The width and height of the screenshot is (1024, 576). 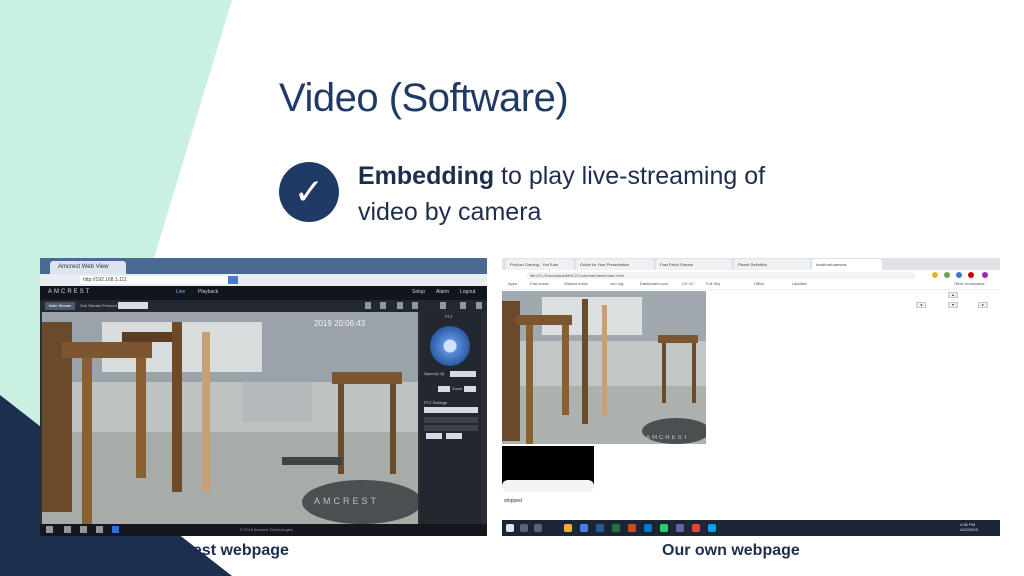 What do you see at coordinates (266, 529) in the screenshot?
I see `amcrest-copyright: © 2019 Amcrest Technologies` at bounding box center [266, 529].